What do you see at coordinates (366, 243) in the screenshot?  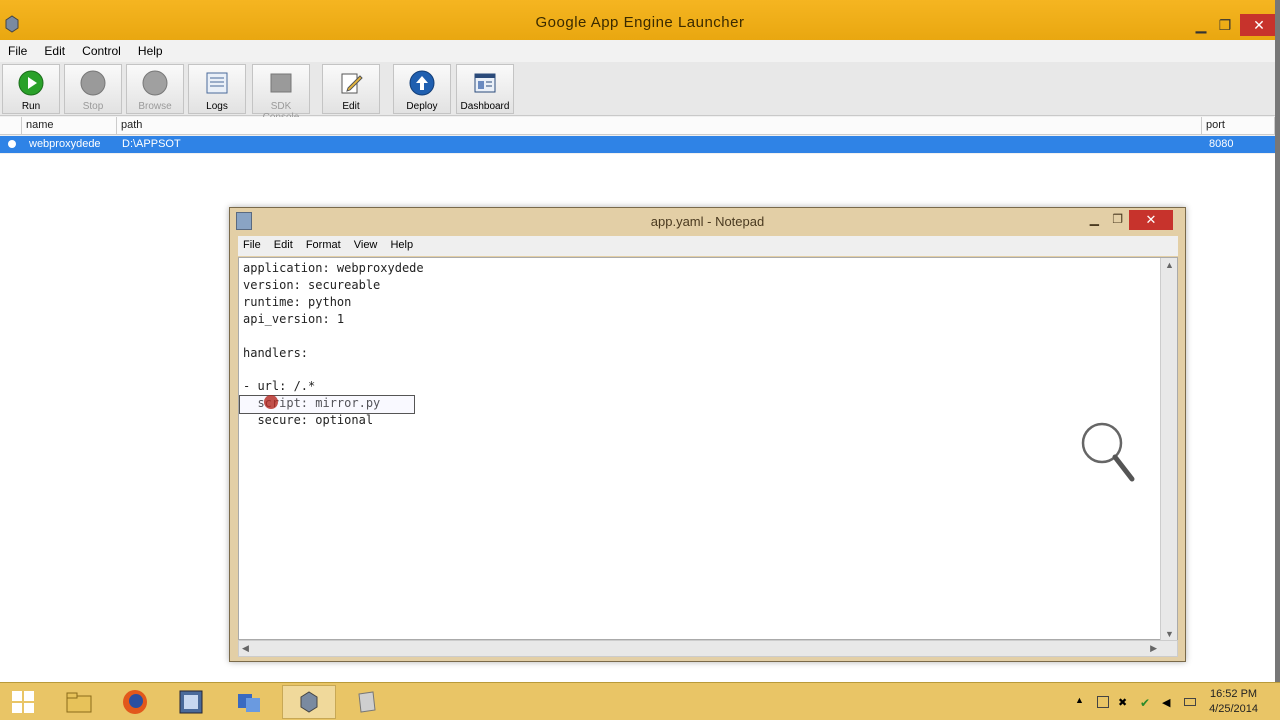 I see `notepad-menu-view: View` at bounding box center [366, 243].